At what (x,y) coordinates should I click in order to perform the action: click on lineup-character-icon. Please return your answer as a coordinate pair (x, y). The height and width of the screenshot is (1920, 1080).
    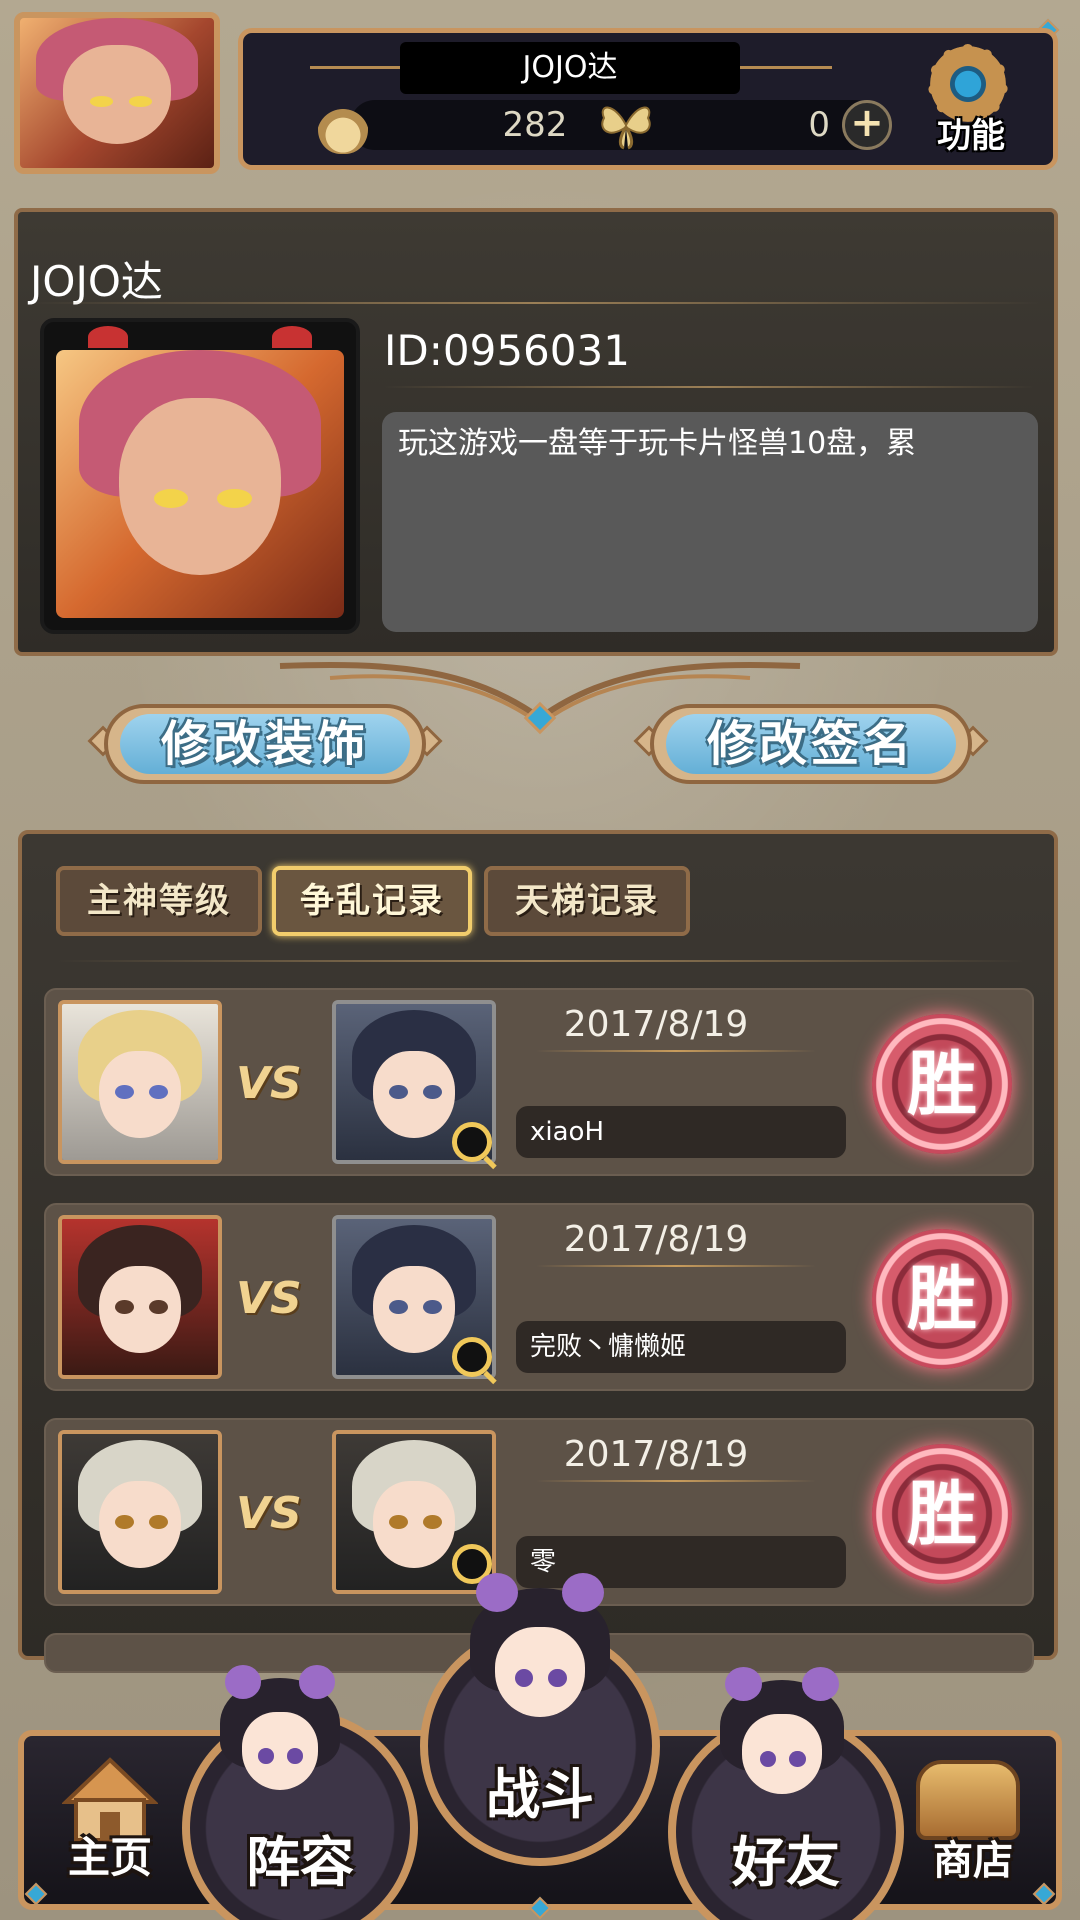
    Looking at the image, I should click on (280, 1736).